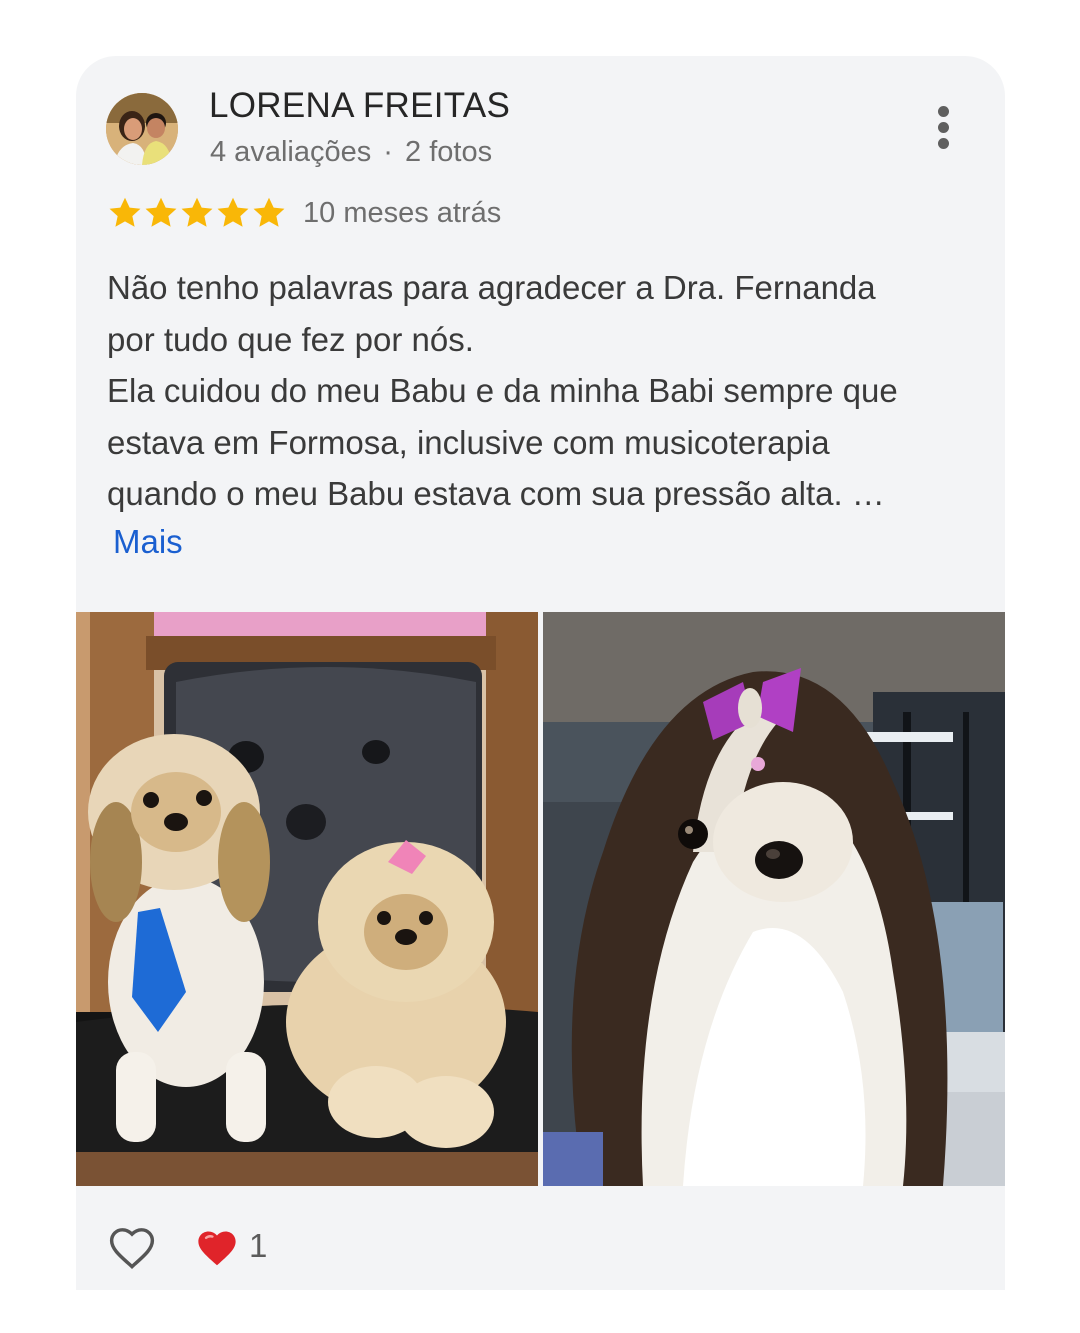 The width and height of the screenshot is (1080, 1333). I want to click on heart-outline-icon, so click(132, 1248).